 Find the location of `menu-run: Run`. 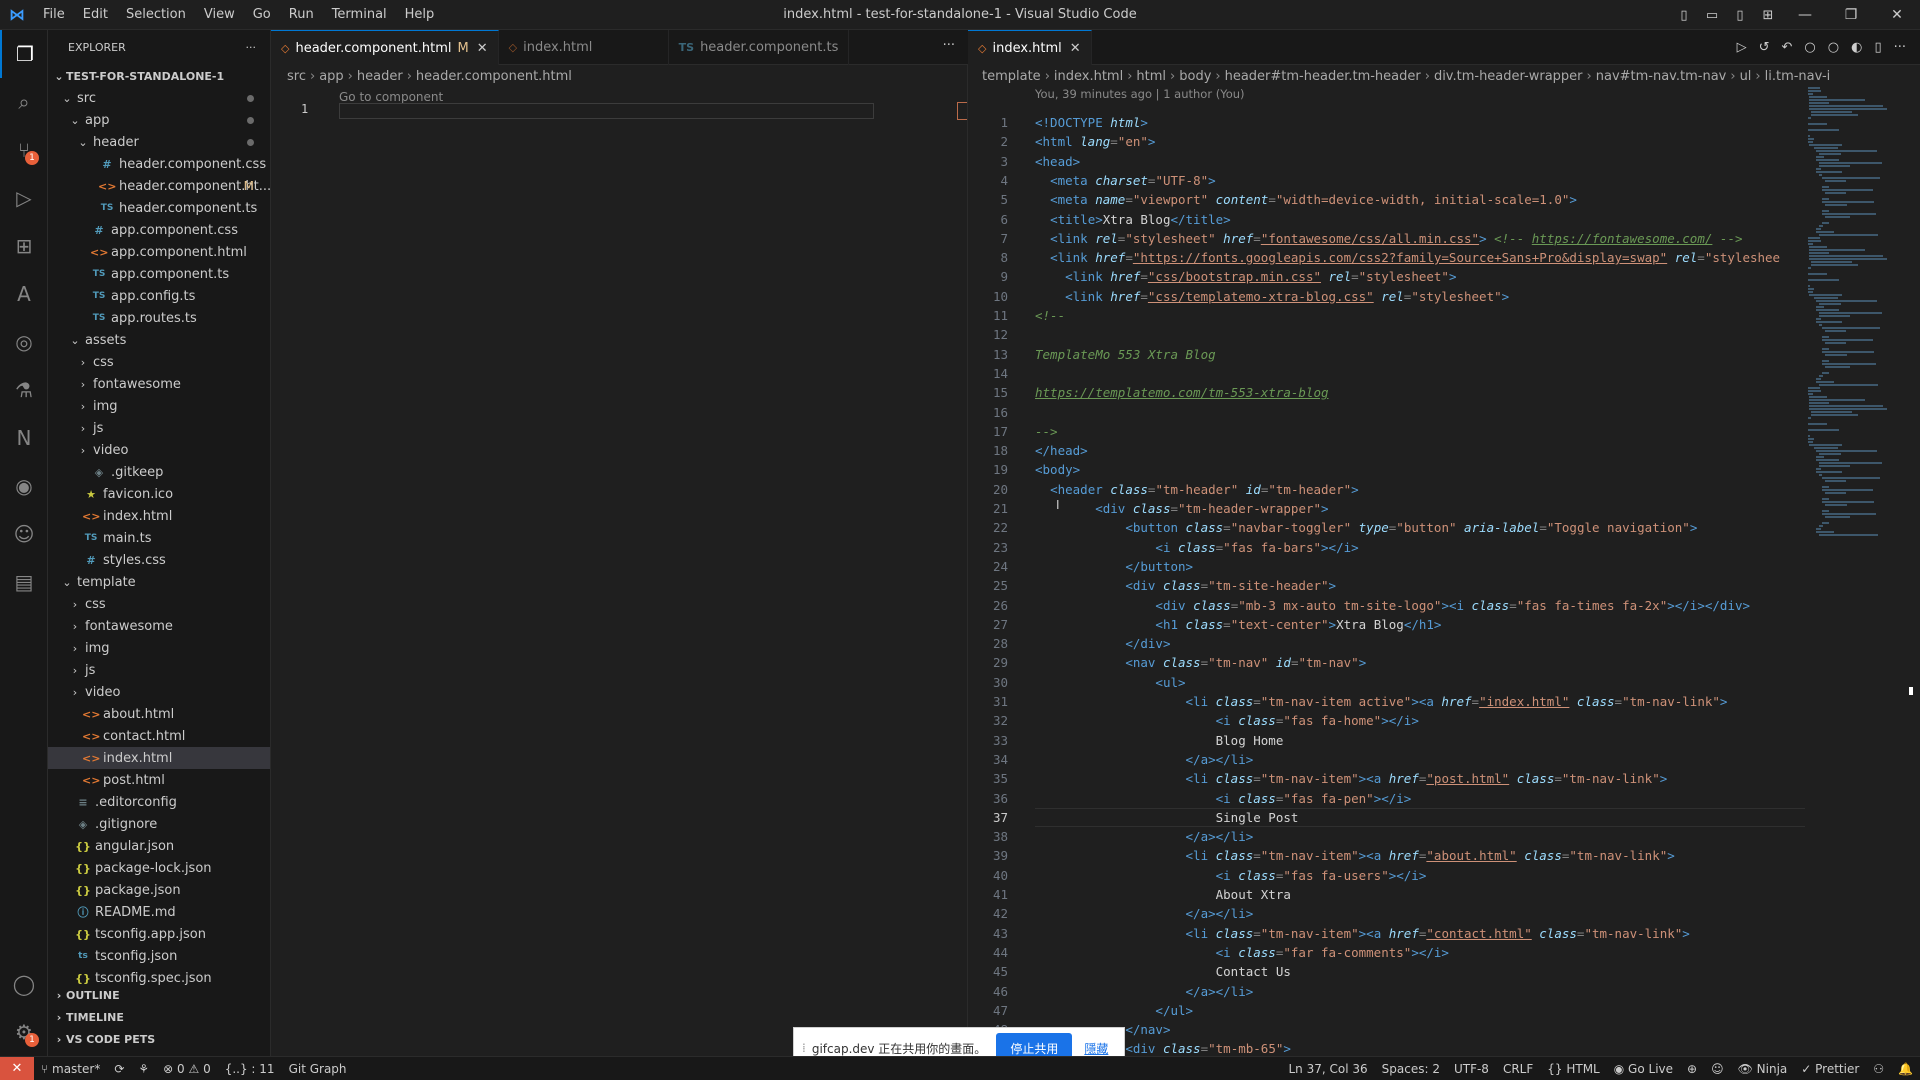

menu-run: Run is located at coordinates (301, 15).